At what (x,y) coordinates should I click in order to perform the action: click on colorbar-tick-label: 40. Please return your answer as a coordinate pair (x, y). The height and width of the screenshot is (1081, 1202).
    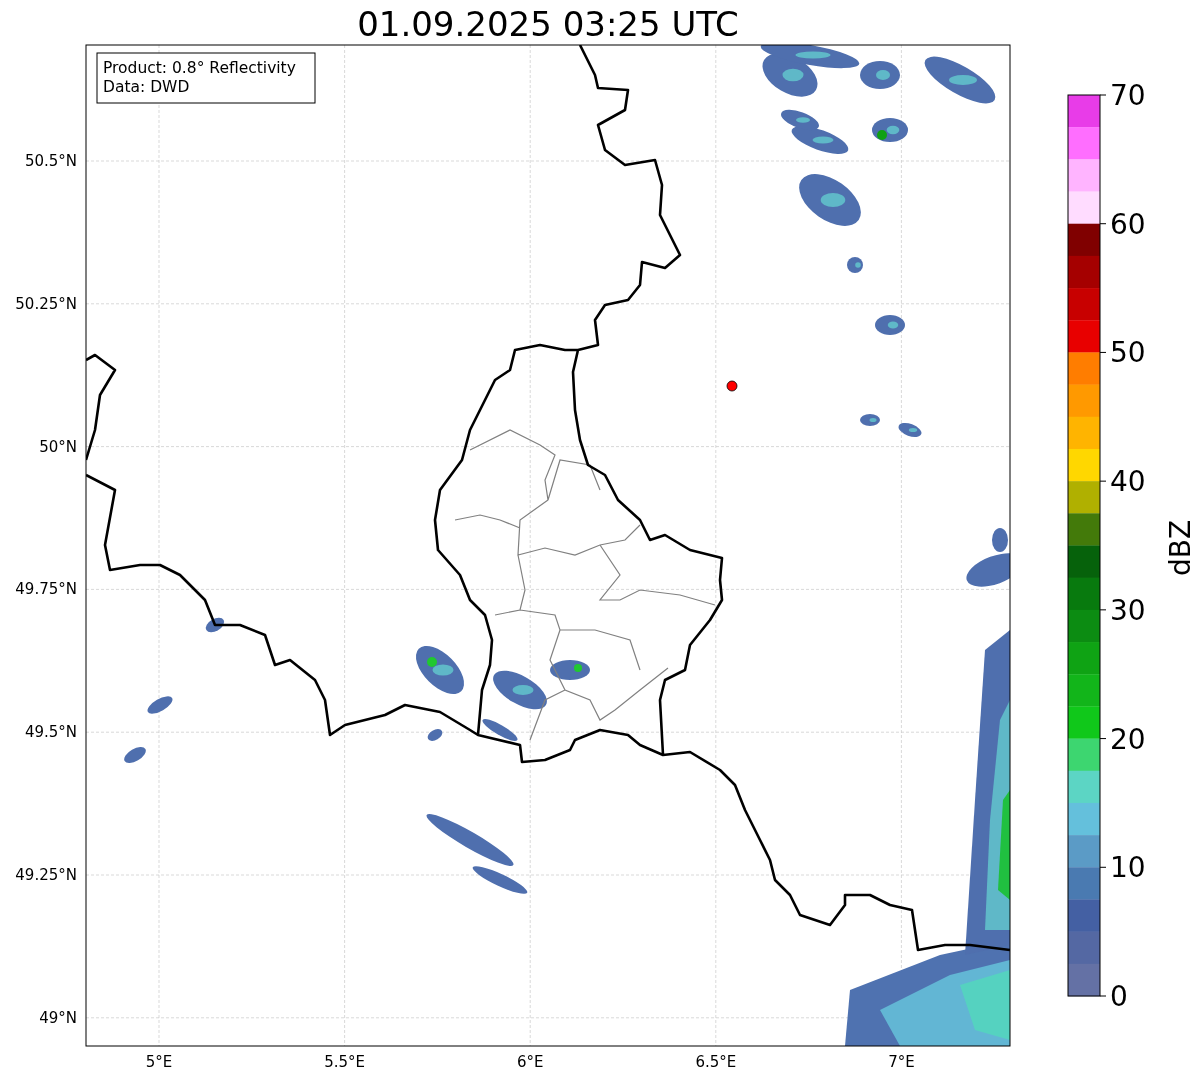
    Looking at the image, I should click on (1128, 482).